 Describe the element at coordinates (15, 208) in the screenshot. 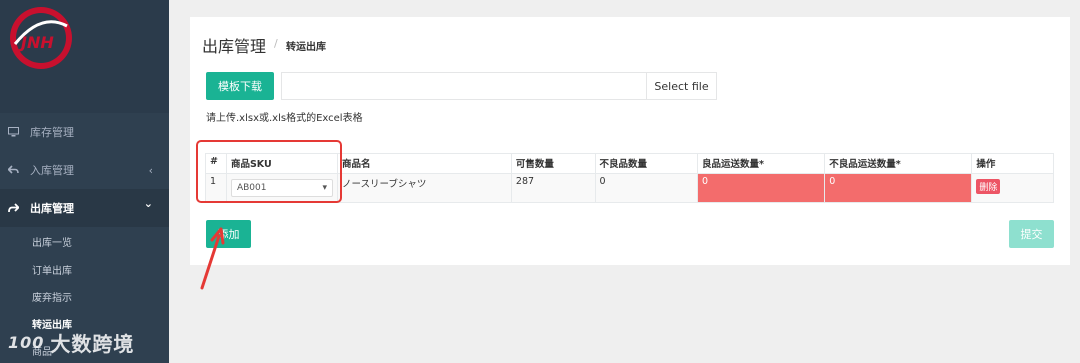

I see `share-arrow-icon` at that location.